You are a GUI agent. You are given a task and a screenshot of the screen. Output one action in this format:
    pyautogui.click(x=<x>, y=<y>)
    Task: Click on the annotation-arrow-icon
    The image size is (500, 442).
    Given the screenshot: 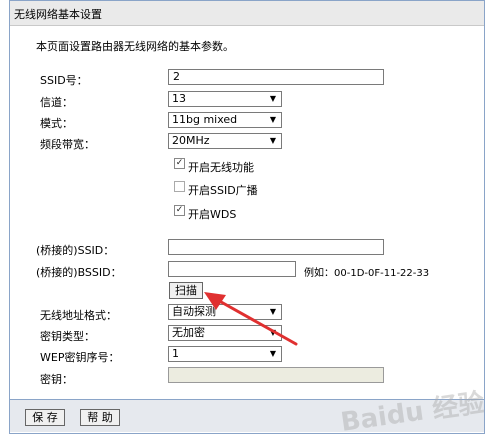 What is the action you would take?
    pyautogui.click(x=251, y=319)
    